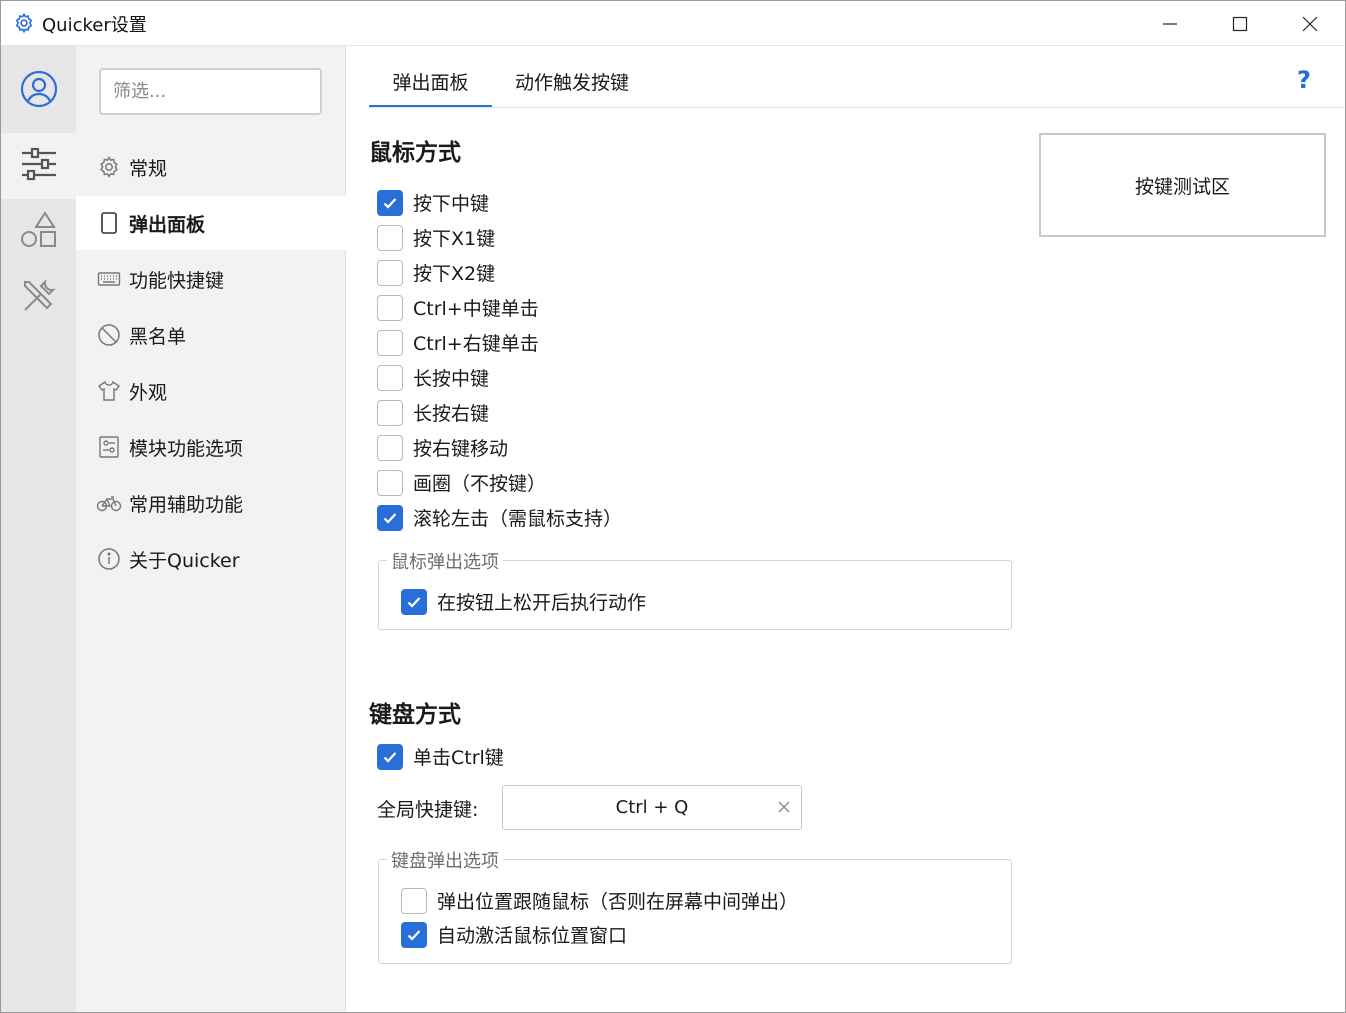 This screenshot has height=1013, width=1346. What do you see at coordinates (148, 168) in the screenshot?
I see `nav-item-label: 常规` at bounding box center [148, 168].